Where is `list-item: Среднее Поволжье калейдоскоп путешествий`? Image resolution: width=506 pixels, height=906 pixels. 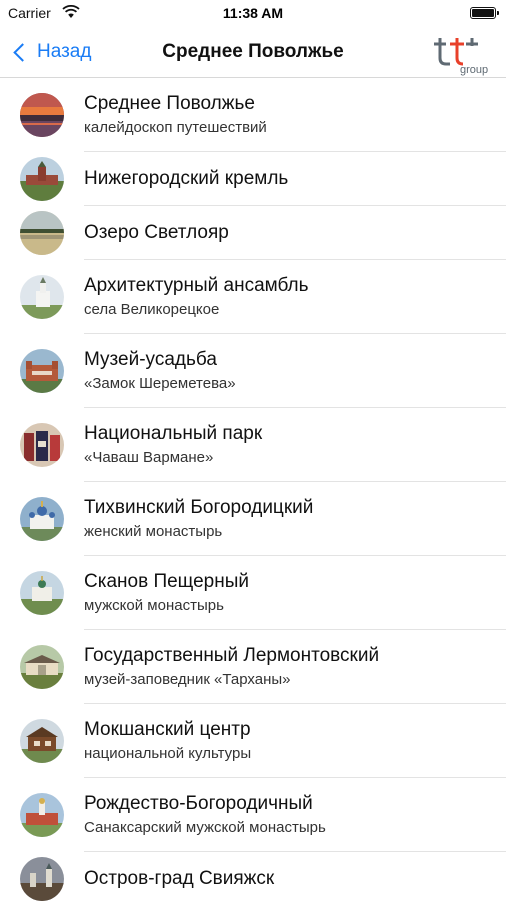
list-item: Среднее Поволжье калейдоскоп путешествий is located at coordinates (253, 115).